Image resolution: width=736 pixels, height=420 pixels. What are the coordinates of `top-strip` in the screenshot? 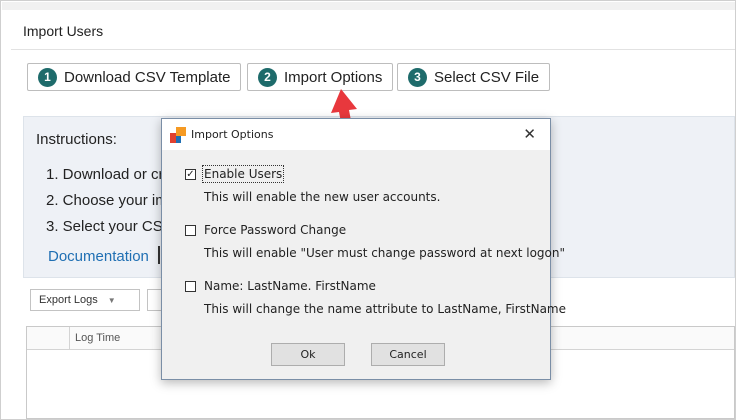 It's located at (368, 6).